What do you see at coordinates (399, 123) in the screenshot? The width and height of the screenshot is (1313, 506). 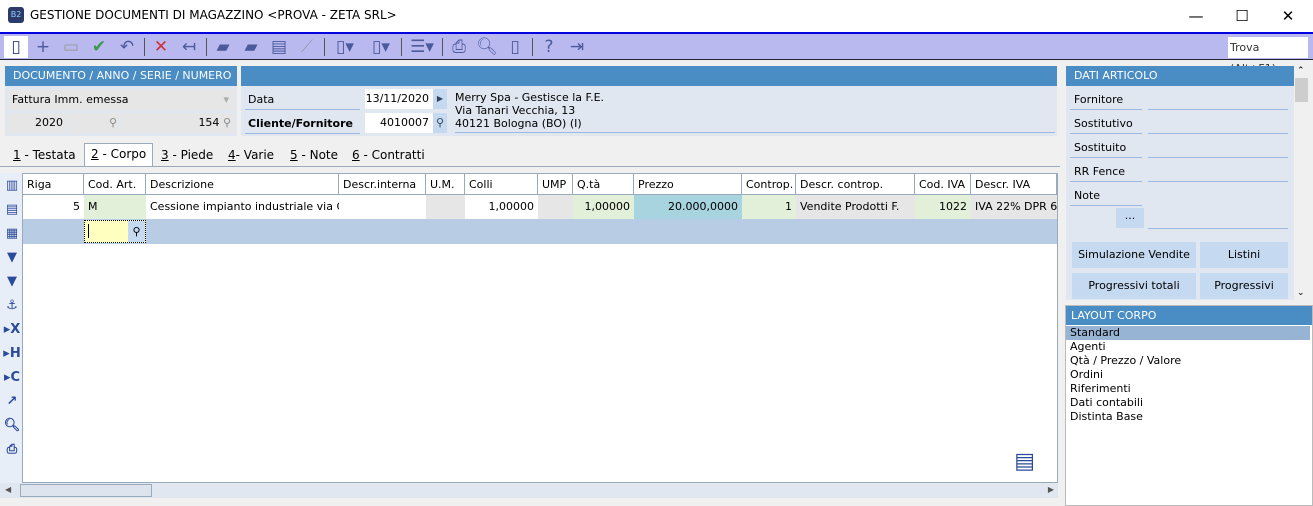 I see `cliente-input: 4010007` at bounding box center [399, 123].